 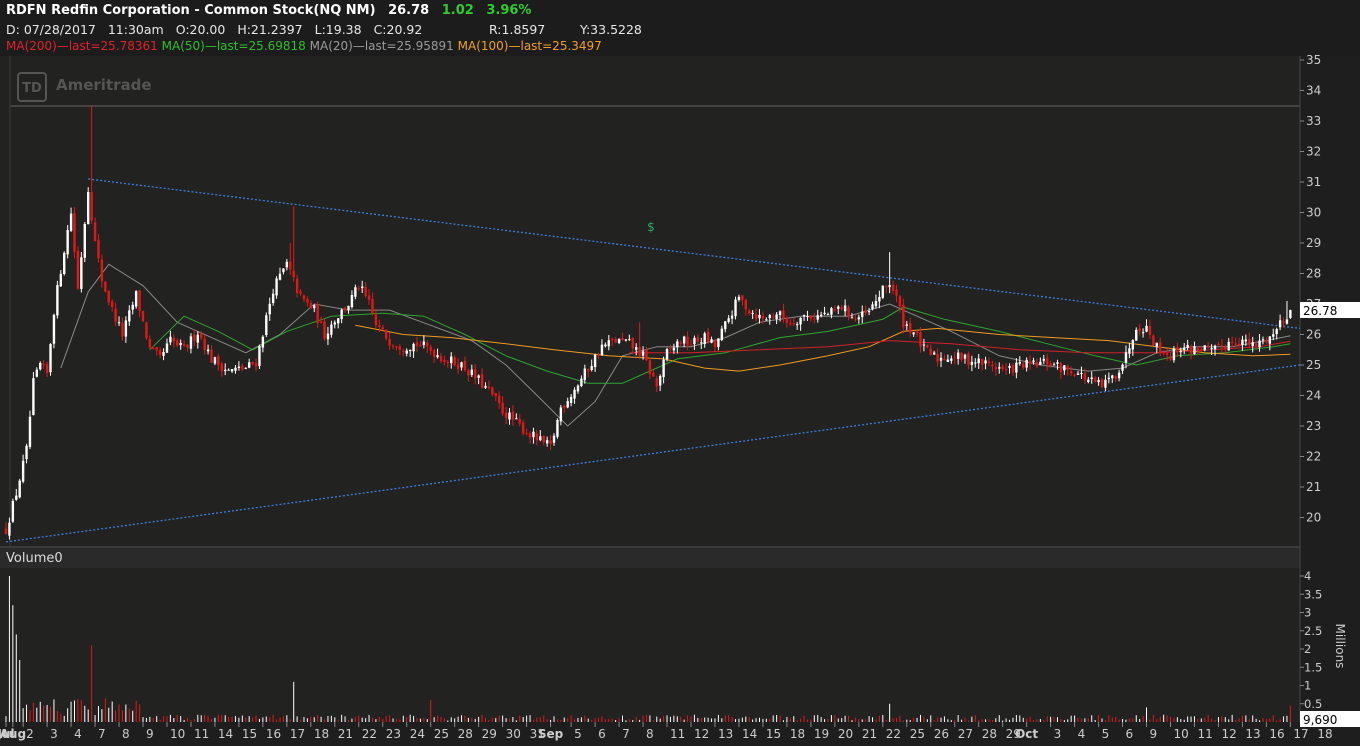 What do you see at coordinates (104, 85) in the screenshot?
I see `watermark-text: Ameritrade` at bounding box center [104, 85].